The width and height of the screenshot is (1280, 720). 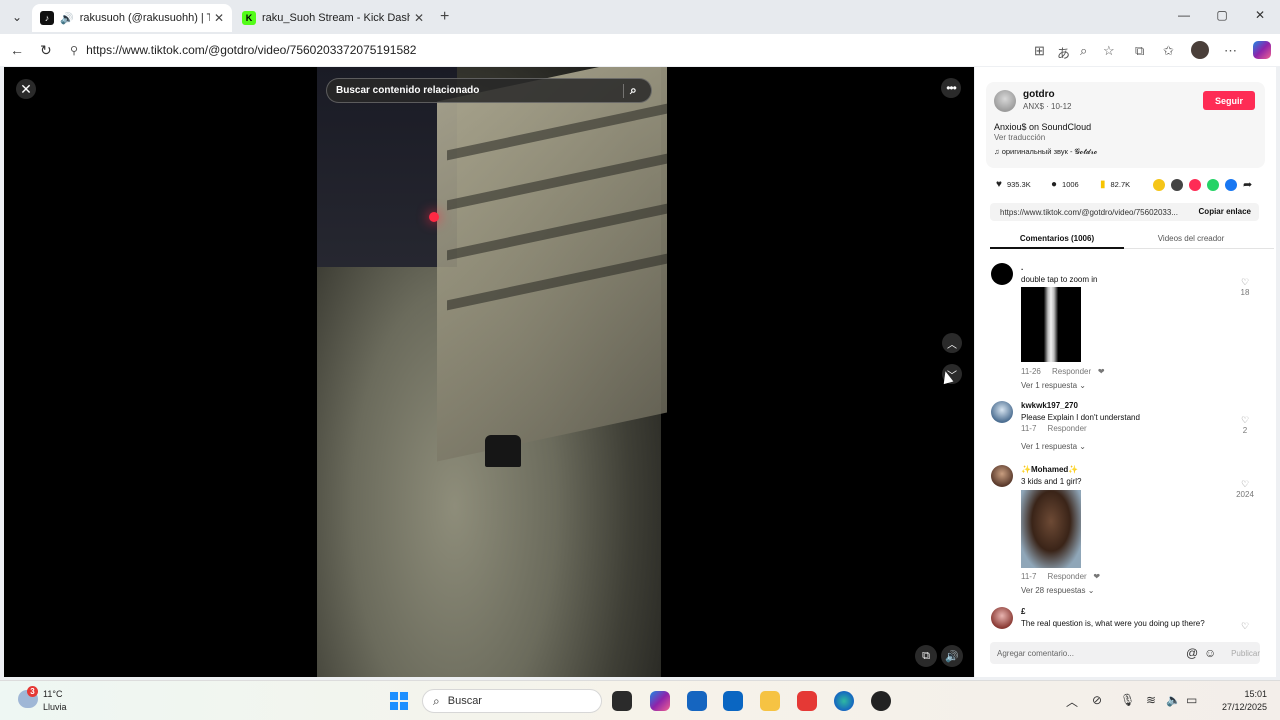 What do you see at coordinates (1039, 94) in the screenshot?
I see `creator-username: gotdro` at bounding box center [1039, 94].